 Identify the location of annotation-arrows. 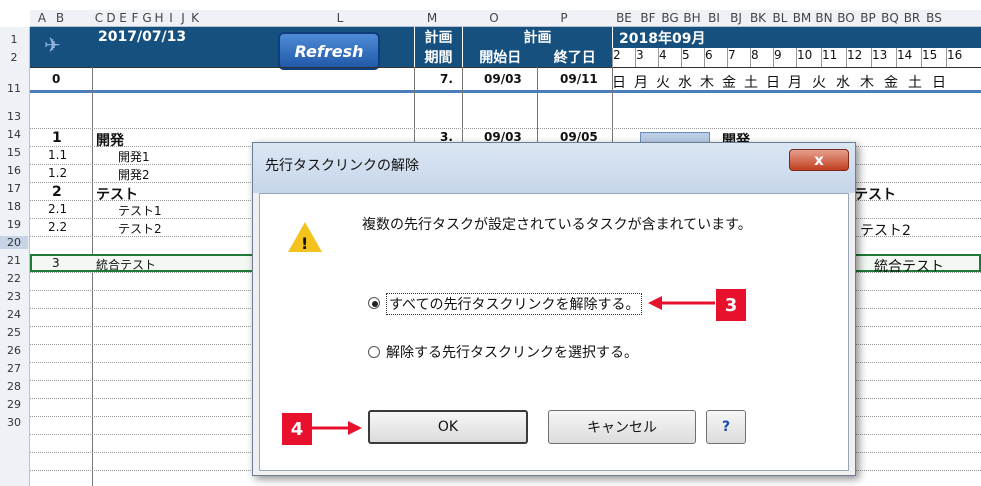
(513, 365).